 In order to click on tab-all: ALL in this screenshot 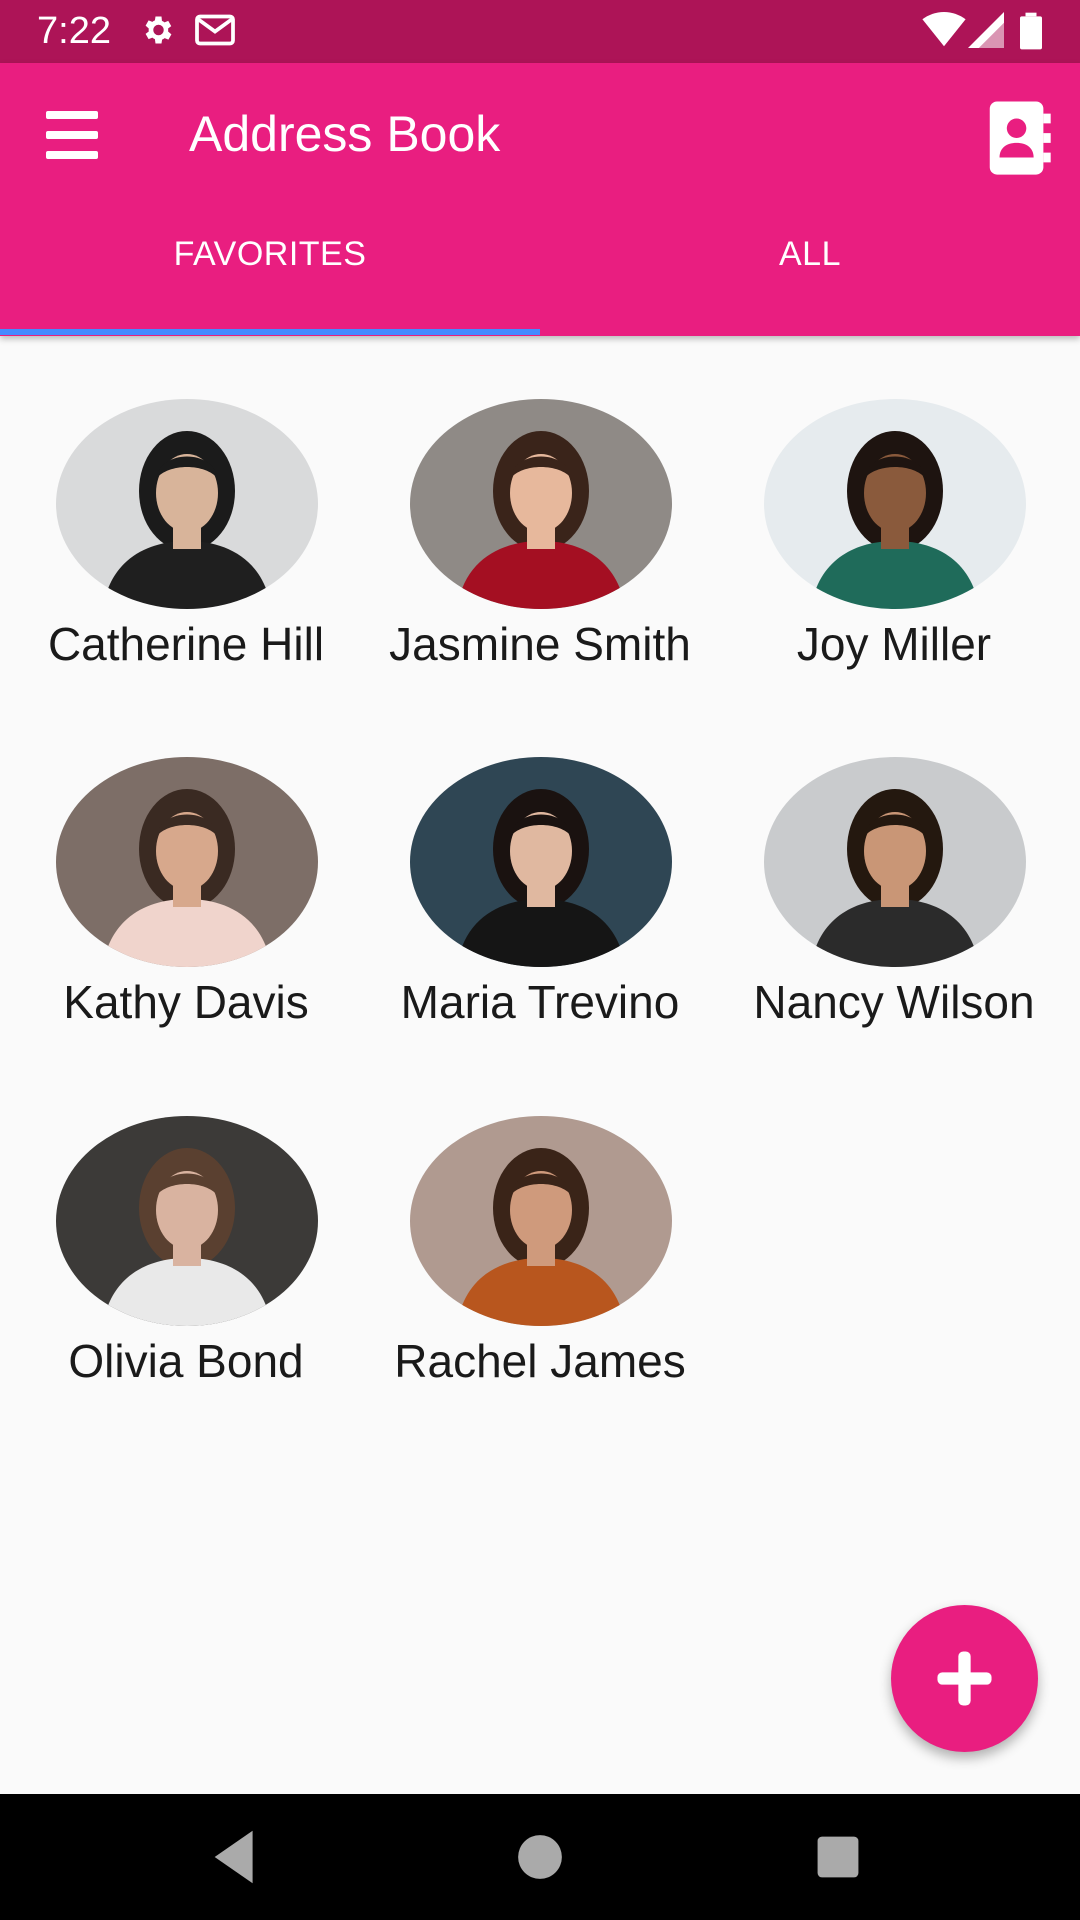, I will do `click(810, 271)`.